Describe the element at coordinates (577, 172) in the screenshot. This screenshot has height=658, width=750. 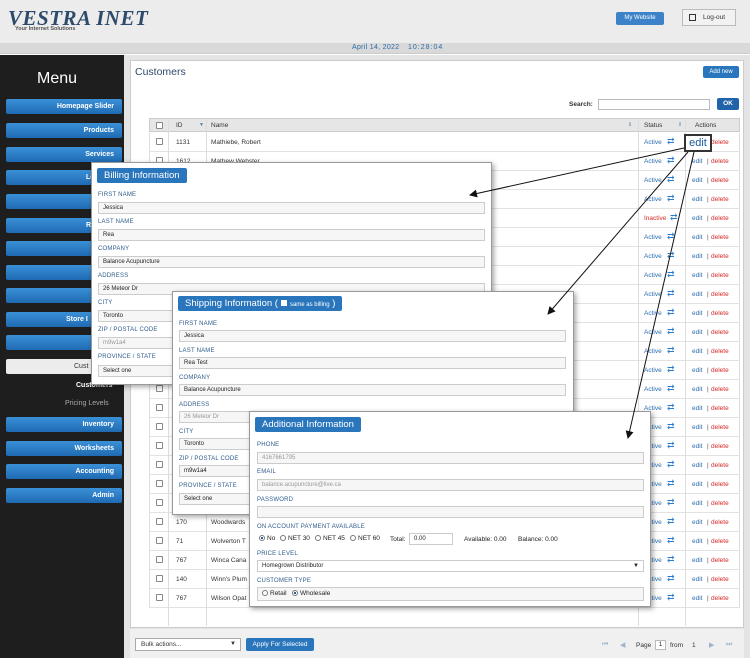
I see `arrow-to-billing` at that location.